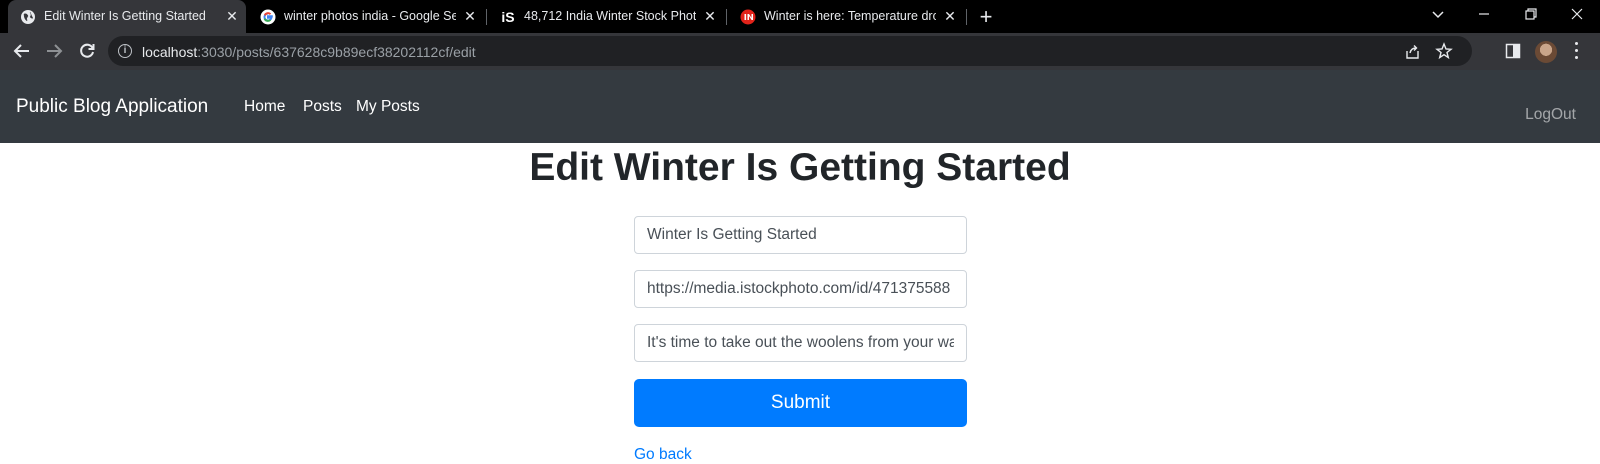 The width and height of the screenshot is (1600, 464). Describe the element at coordinates (850, 16) in the screenshot. I see `tab-title: Winter is here: Temperature drop` at that location.